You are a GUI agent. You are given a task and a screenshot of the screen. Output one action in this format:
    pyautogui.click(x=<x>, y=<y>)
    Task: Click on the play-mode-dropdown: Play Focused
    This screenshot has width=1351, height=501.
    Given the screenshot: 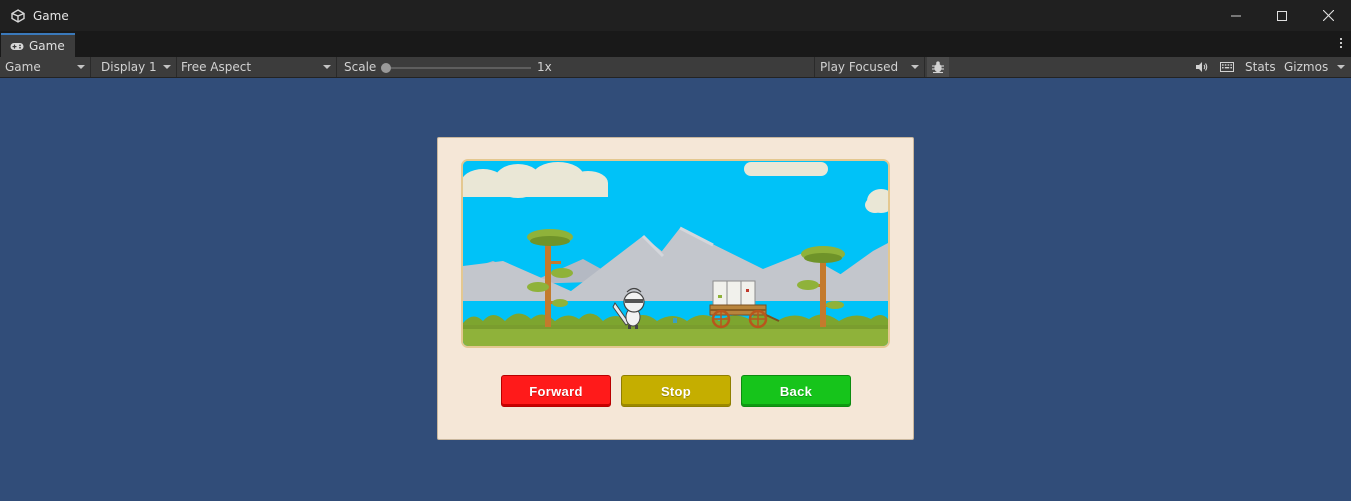 What is the action you would take?
    pyautogui.click(x=869, y=67)
    